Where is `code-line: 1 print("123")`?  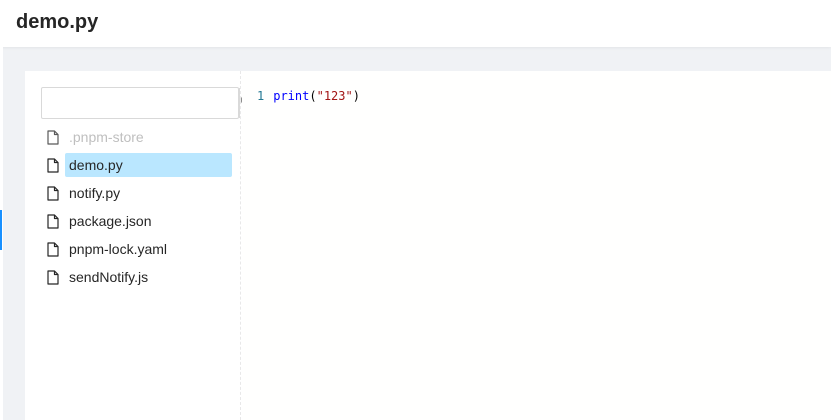 code-line: 1 print("123") is located at coordinates (308, 96).